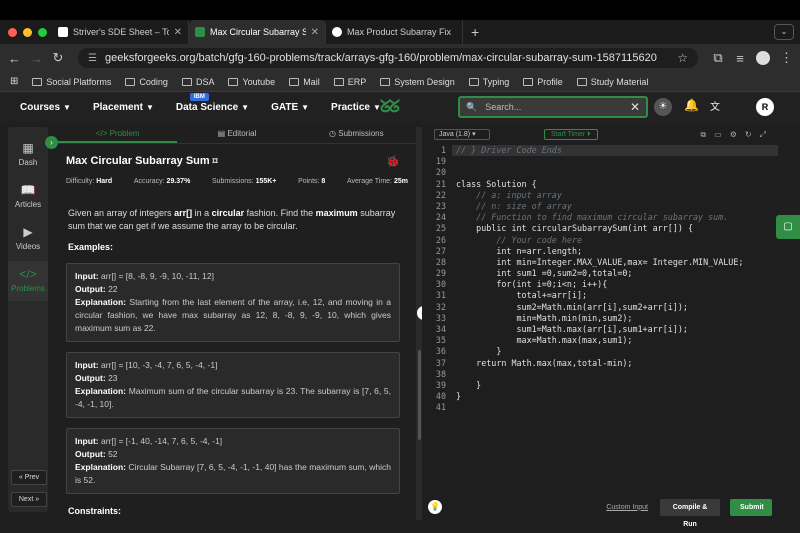 The height and width of the screenshot is (533, 800). What do you see at coordinates (600, 340) in the screenshot?
I see `code-line: 35 max=Math.max(max,sum1);` at bounding box center [600, 340].